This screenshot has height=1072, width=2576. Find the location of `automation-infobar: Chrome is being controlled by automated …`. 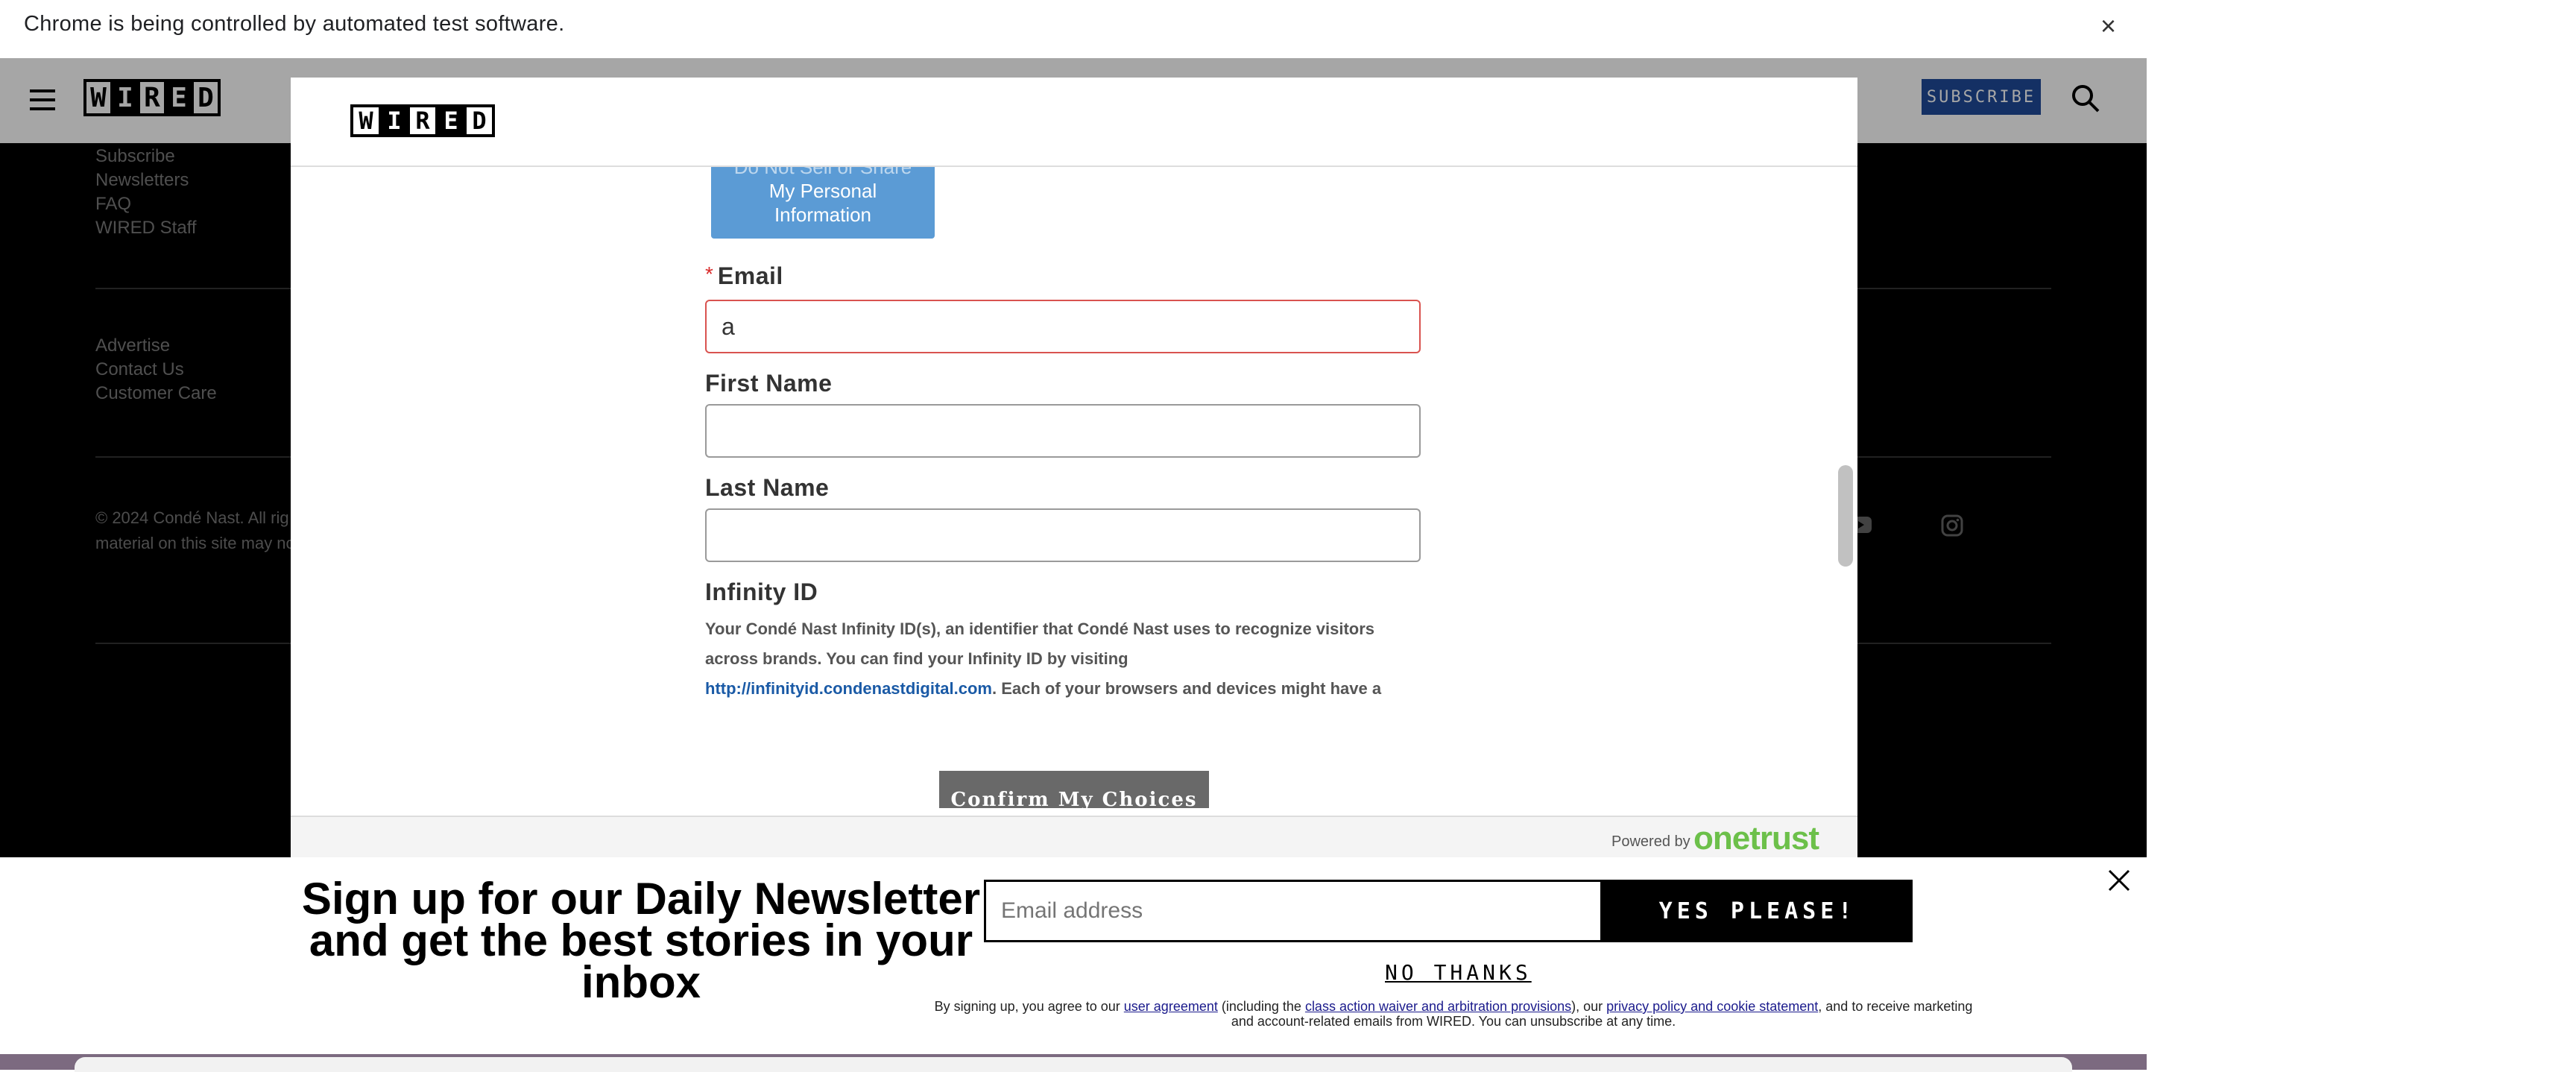

automation-infobar: Chrome is being controlled by automated … is located at coordinates (1073, 29).